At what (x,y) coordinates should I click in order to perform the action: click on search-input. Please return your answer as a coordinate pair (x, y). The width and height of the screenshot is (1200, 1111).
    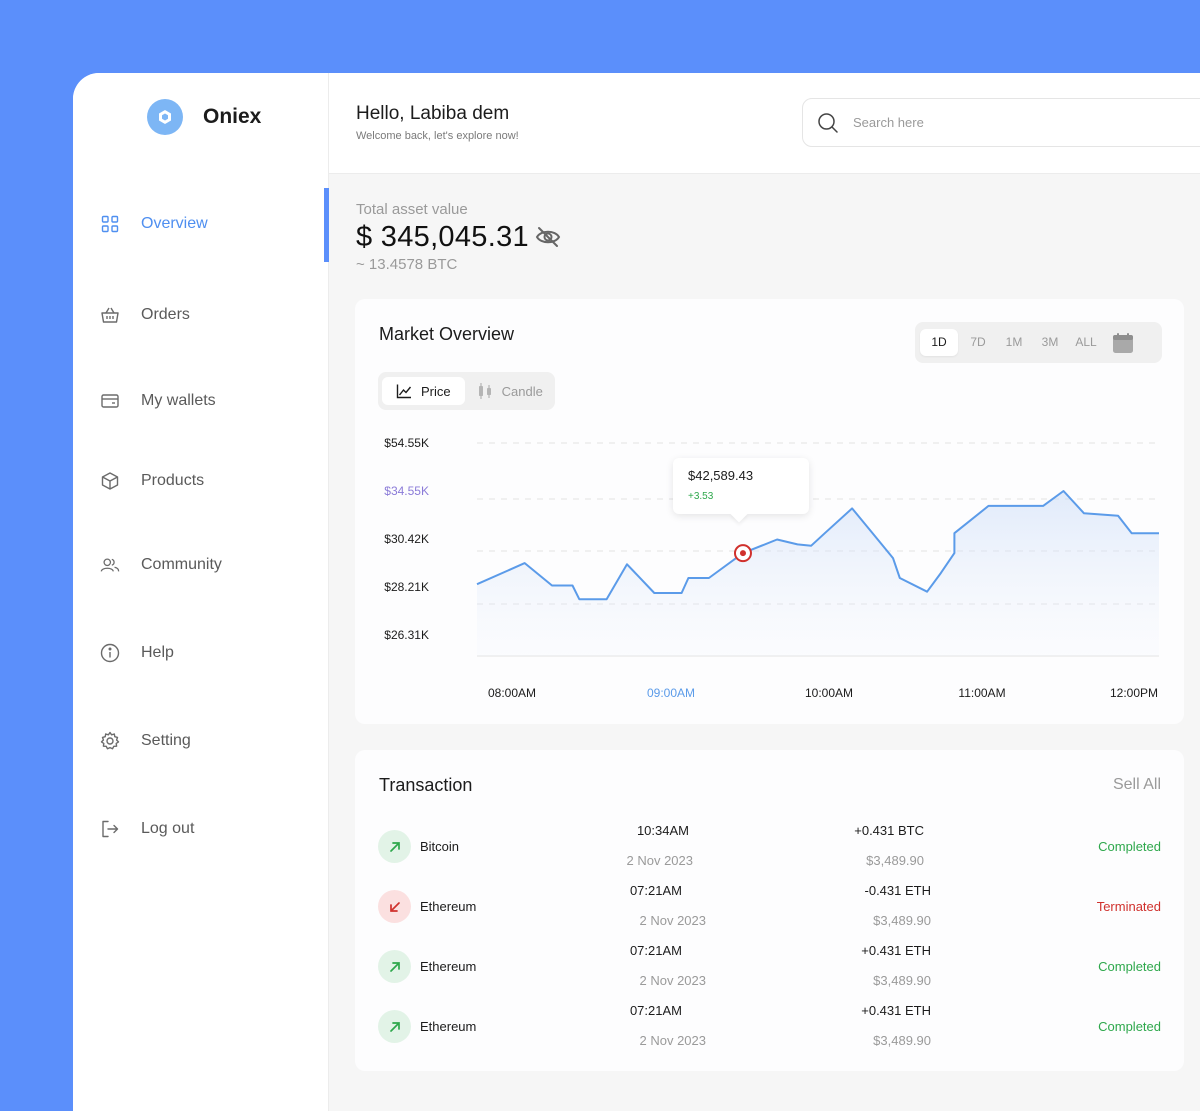
    Looking at the image, I should click on (1003, 122).